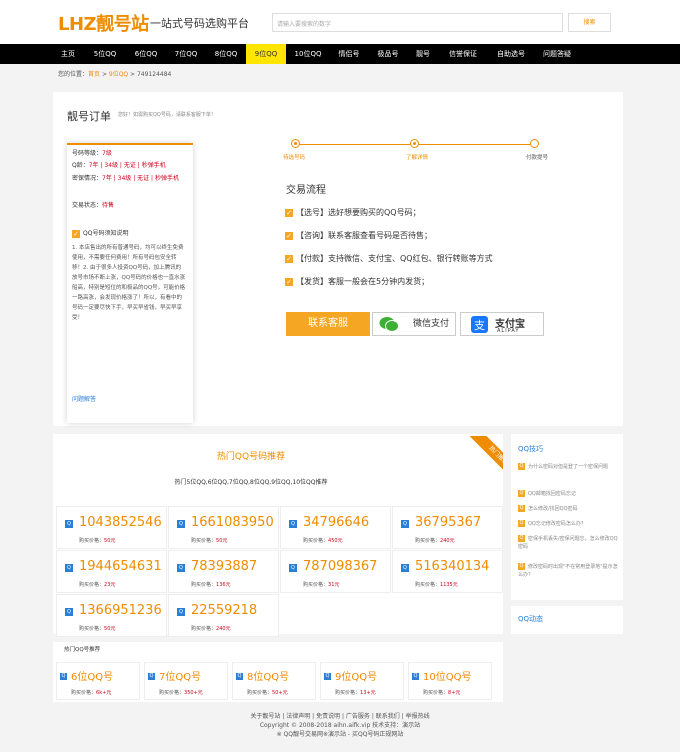 The width and height of the screenshot is (680, 752). What do you see at coordinates (82, 650) in the screenshot?
I see `qq-types-title: 热门QQ号推荐` at bounding box center [82, 650].